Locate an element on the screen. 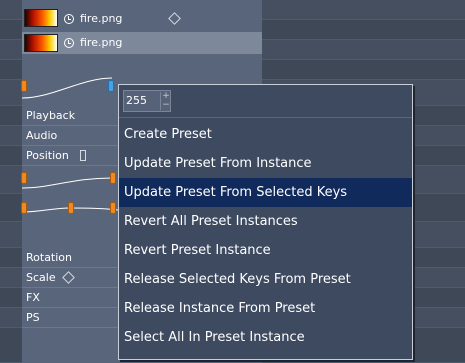 The image size is (465, 363). value-input: 255 + − is located at coordinates (147, 101).